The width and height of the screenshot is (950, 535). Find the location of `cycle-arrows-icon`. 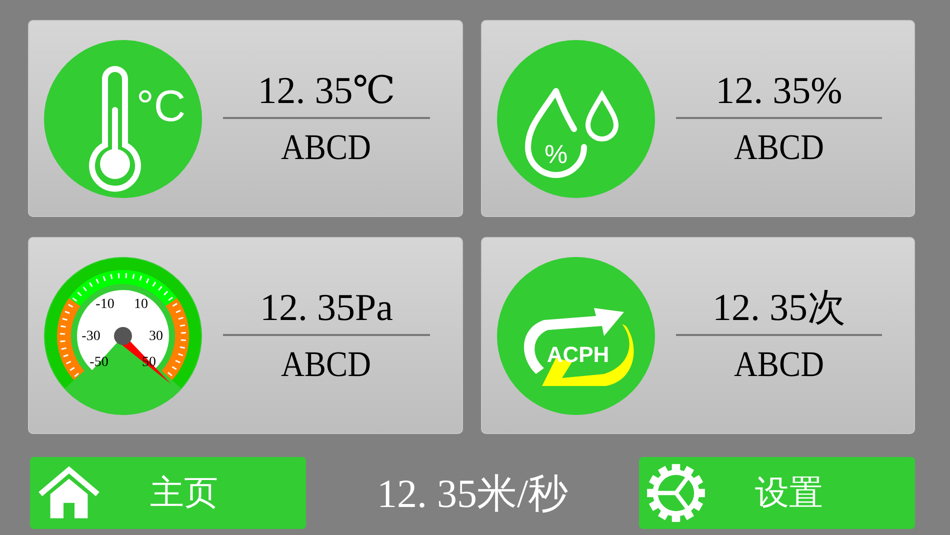

cycle-arrows-icon is located at coordinates (579, 347).